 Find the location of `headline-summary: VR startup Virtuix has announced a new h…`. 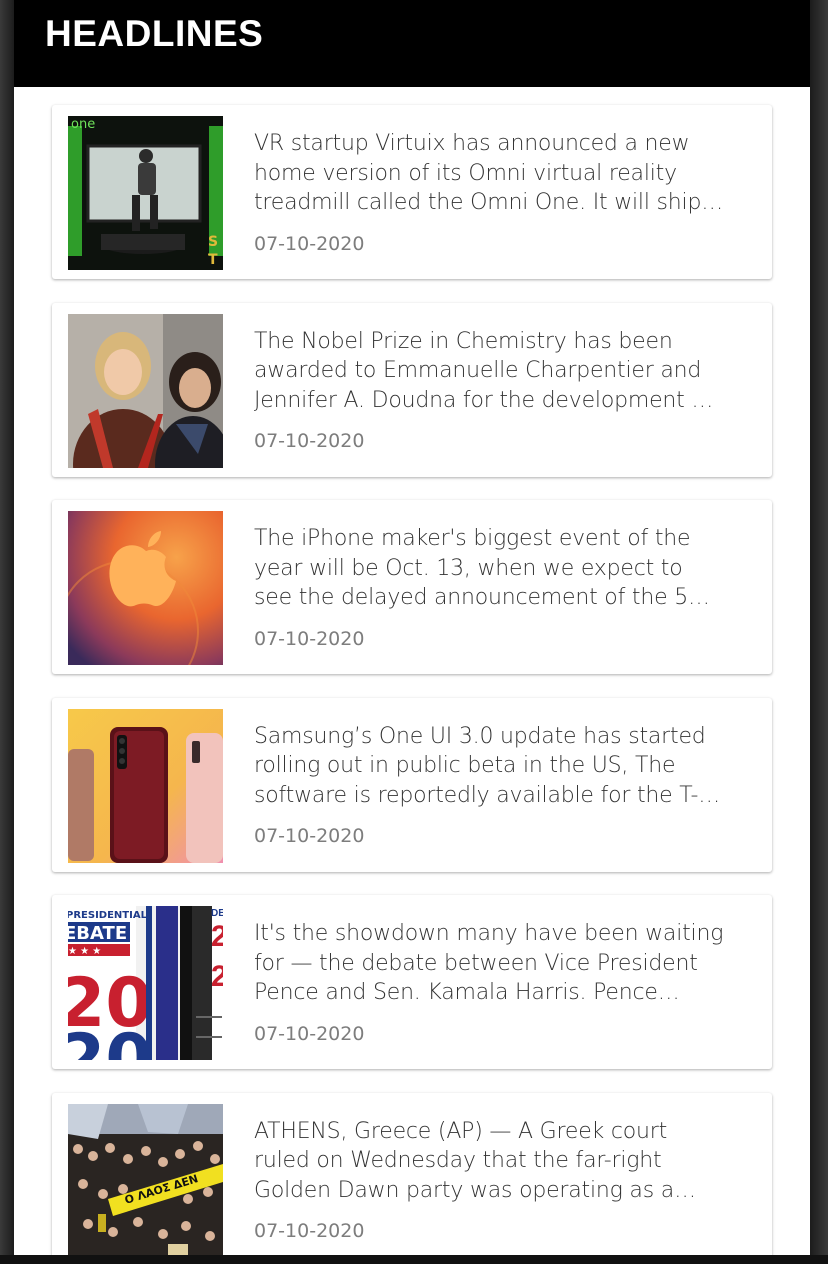

headline-summary: VR startup Virtuix has announced a new h… is located at coordinates (478, 173).